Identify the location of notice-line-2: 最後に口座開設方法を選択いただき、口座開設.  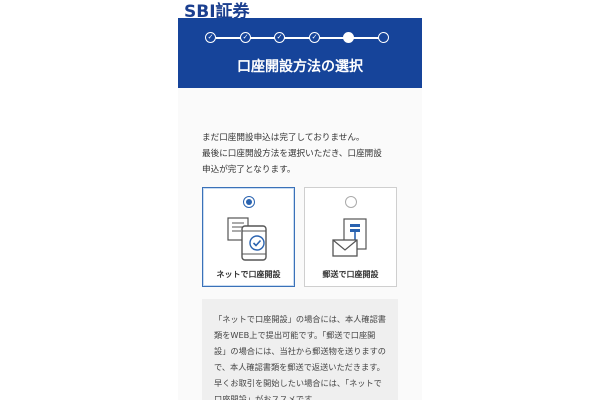
(292, 154).